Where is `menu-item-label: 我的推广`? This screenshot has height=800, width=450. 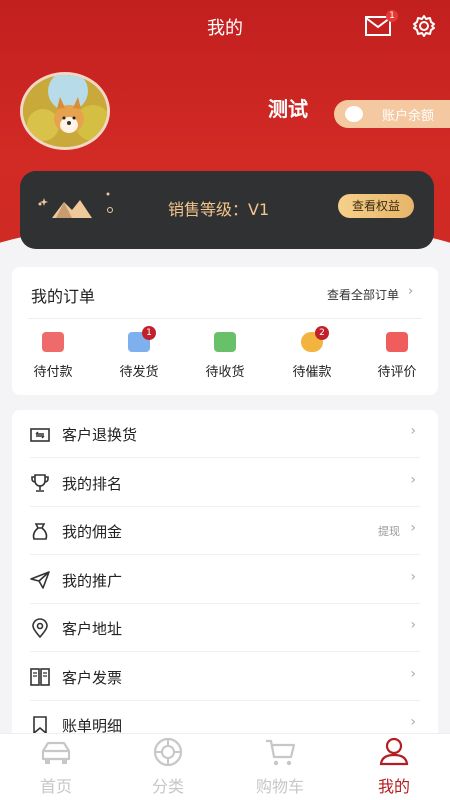
menu-item-label: 我的推广 is located at coordinates (92, 581).